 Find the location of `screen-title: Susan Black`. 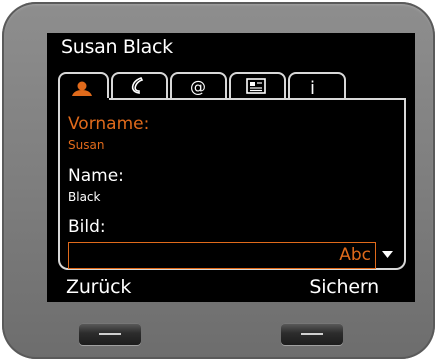

screen-title: Susan Black is located at coordinates (117, 47).